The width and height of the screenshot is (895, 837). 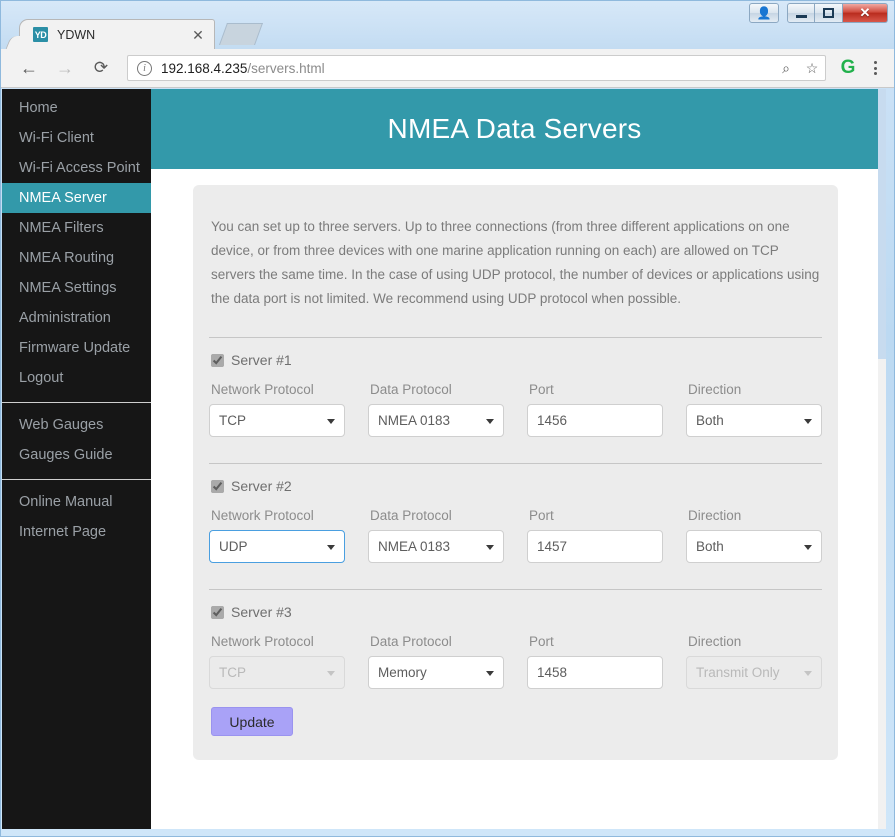 I want to click on server-1-direction-select: Both, so click(x=754, y=420).